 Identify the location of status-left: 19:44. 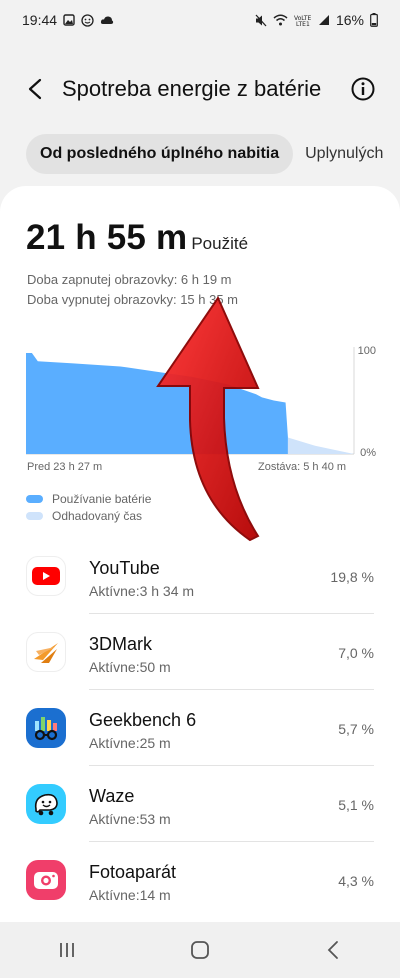
(68, 20).